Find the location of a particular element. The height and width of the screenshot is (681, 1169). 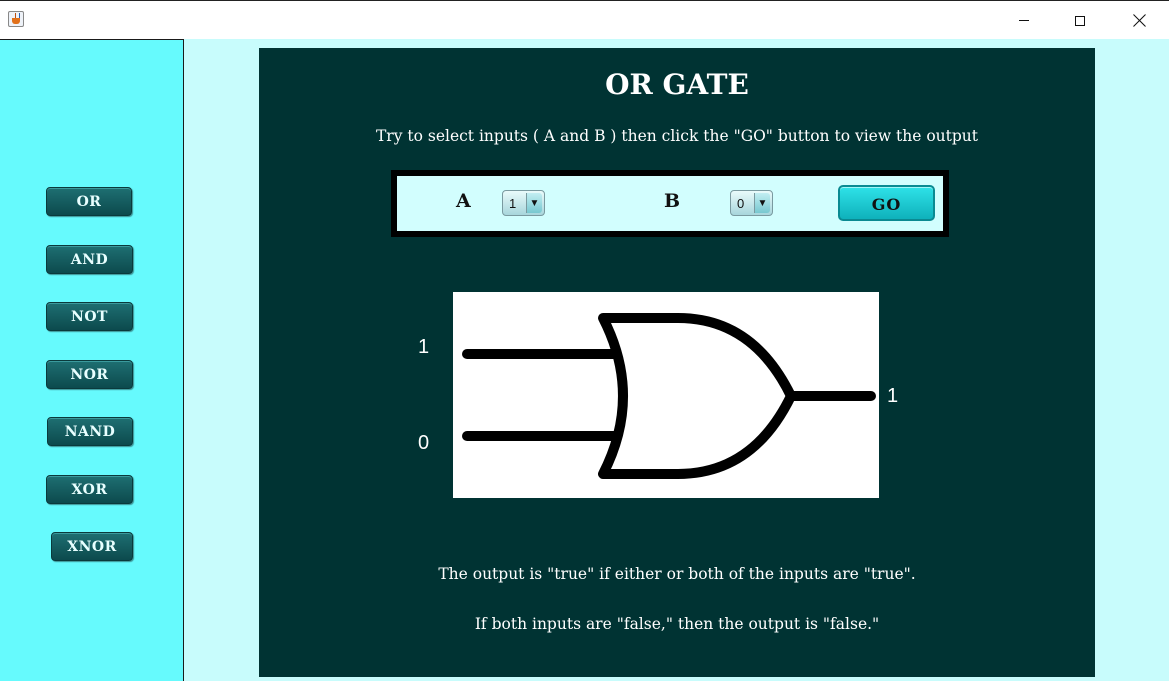

nor-gate-button: NOR is located at coordinates (89, 374).